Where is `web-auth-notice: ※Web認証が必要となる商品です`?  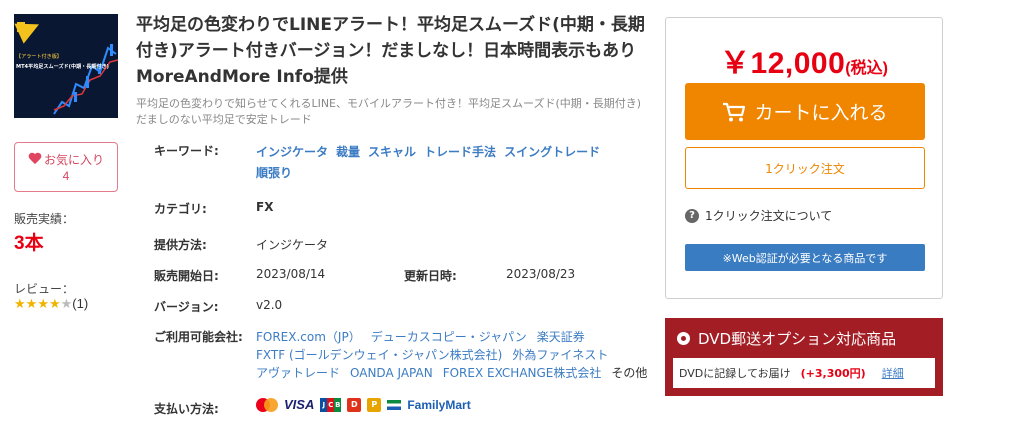 web-auth-notice: ※Web認証が必要となる商品です is located at coordinates (805, 257).